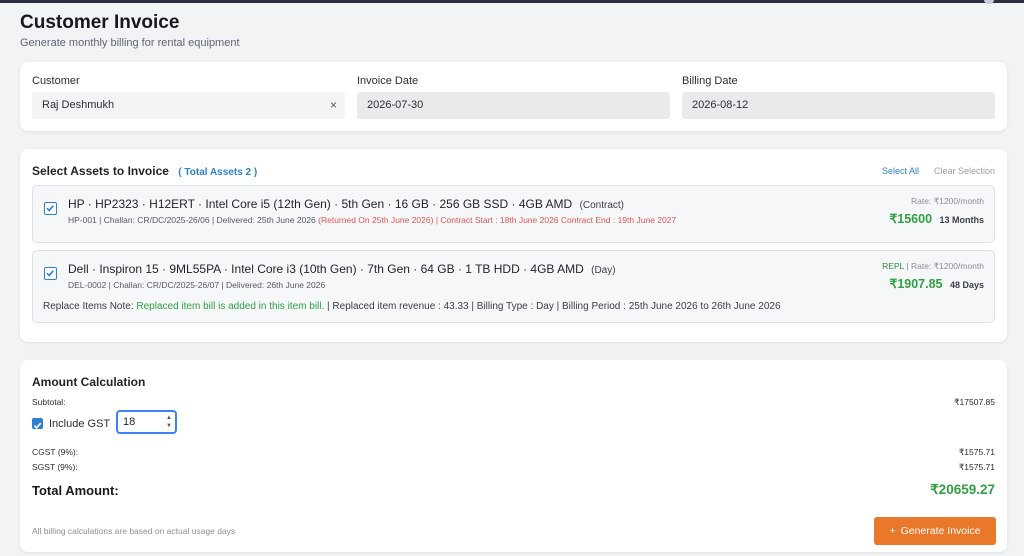 This screenshot has width=1024, height=556. I want to click on generate-invoice-label: Generate Invoice, so click(940, 531).